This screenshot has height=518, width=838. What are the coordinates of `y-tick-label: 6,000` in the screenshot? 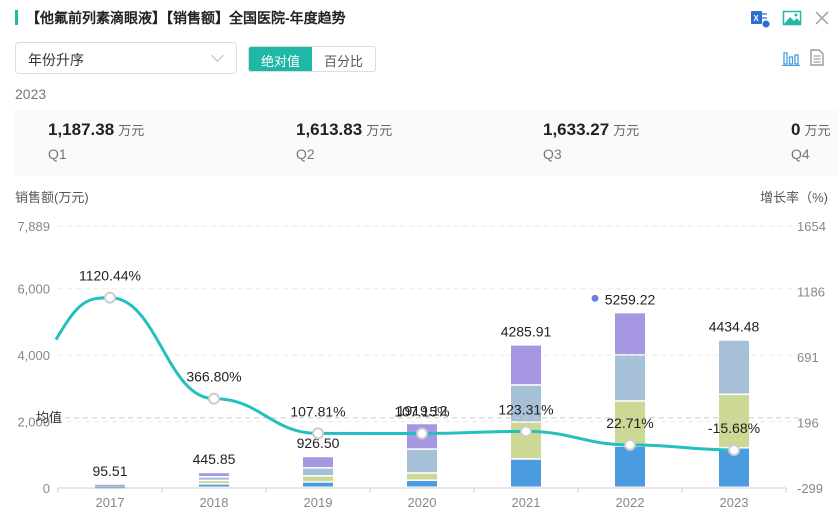 It's located at (33, 289).